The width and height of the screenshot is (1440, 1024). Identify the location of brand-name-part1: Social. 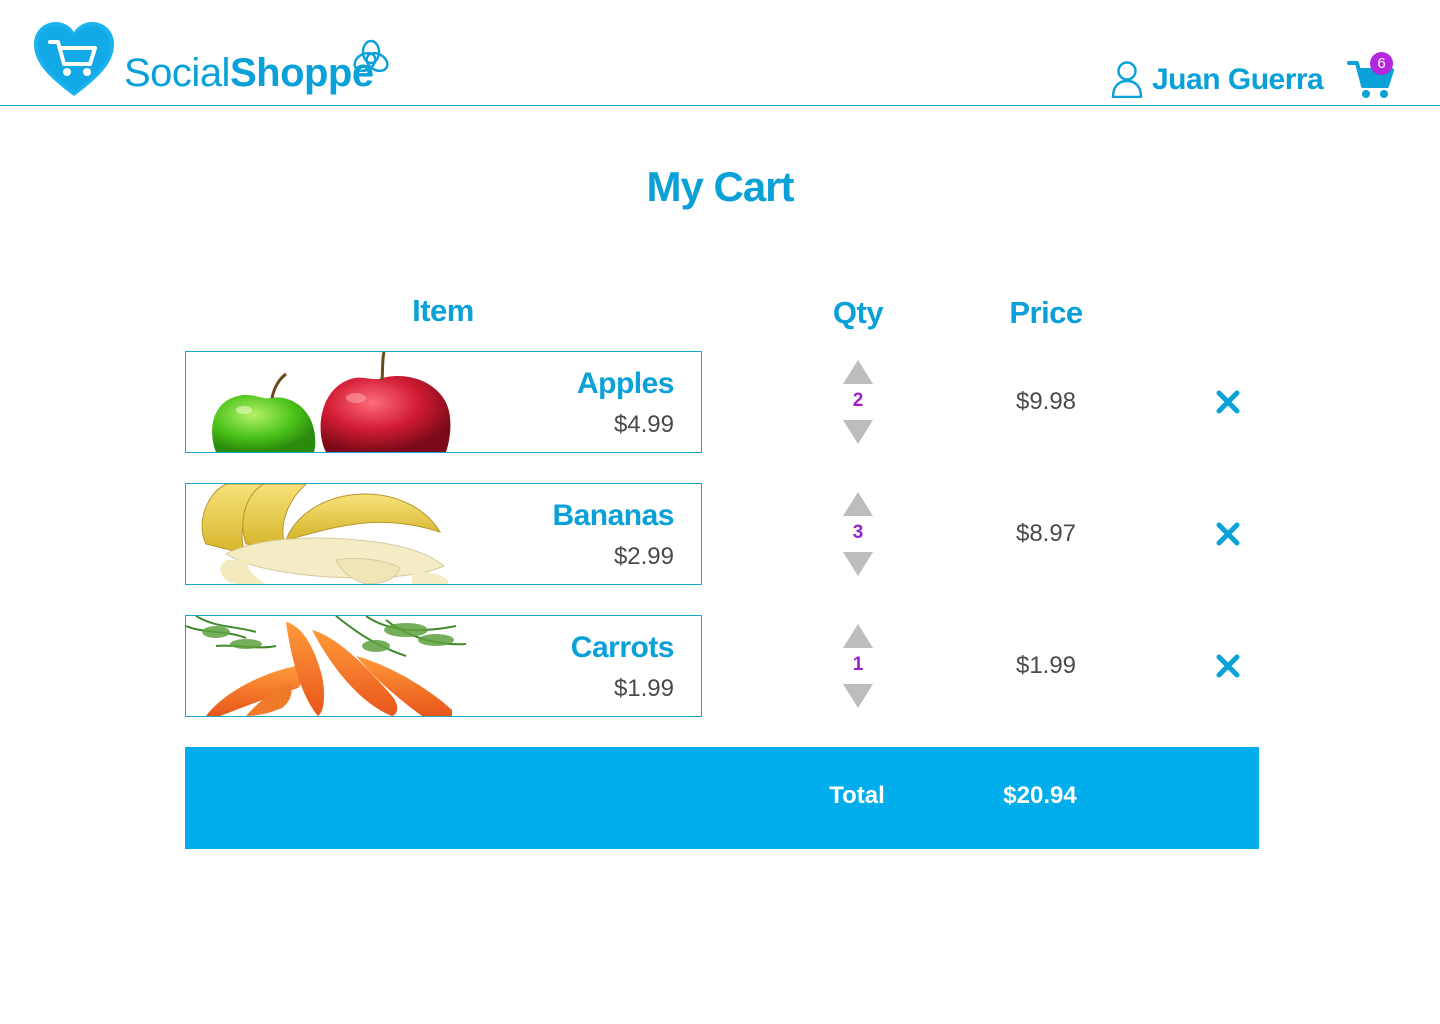
(177, 73).